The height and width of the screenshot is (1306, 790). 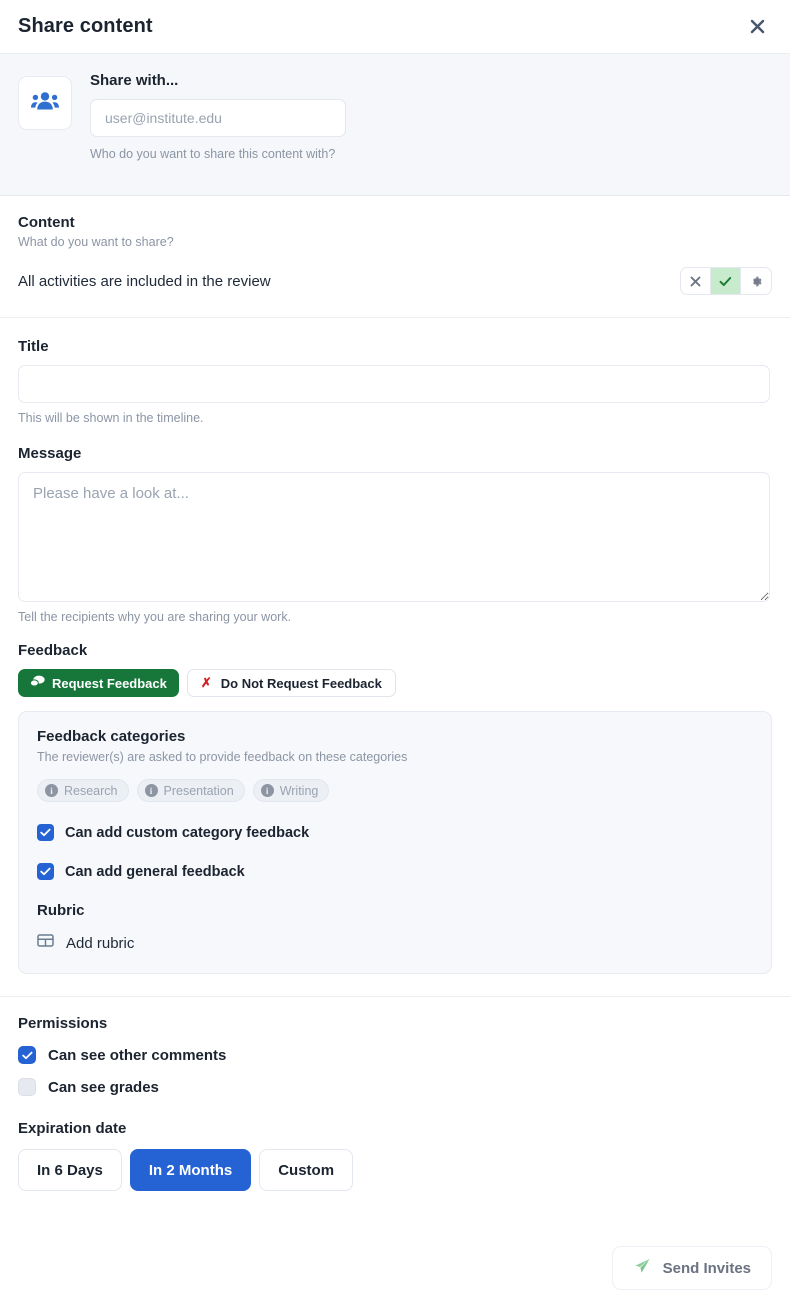 I want to click on users-group-icon, so click(x=45, y=103).